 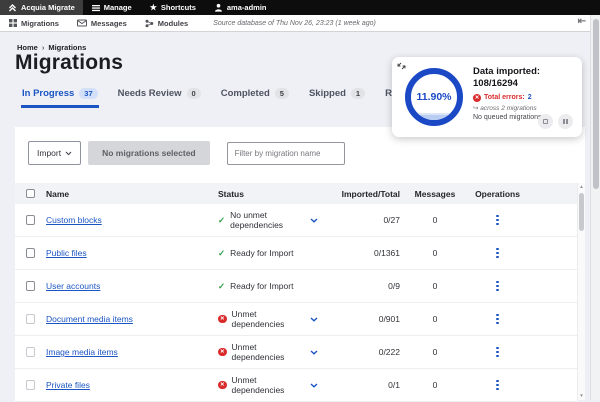 I want to click on toolbar-collapse-icon: ⇤, so click(x=582, y=21).